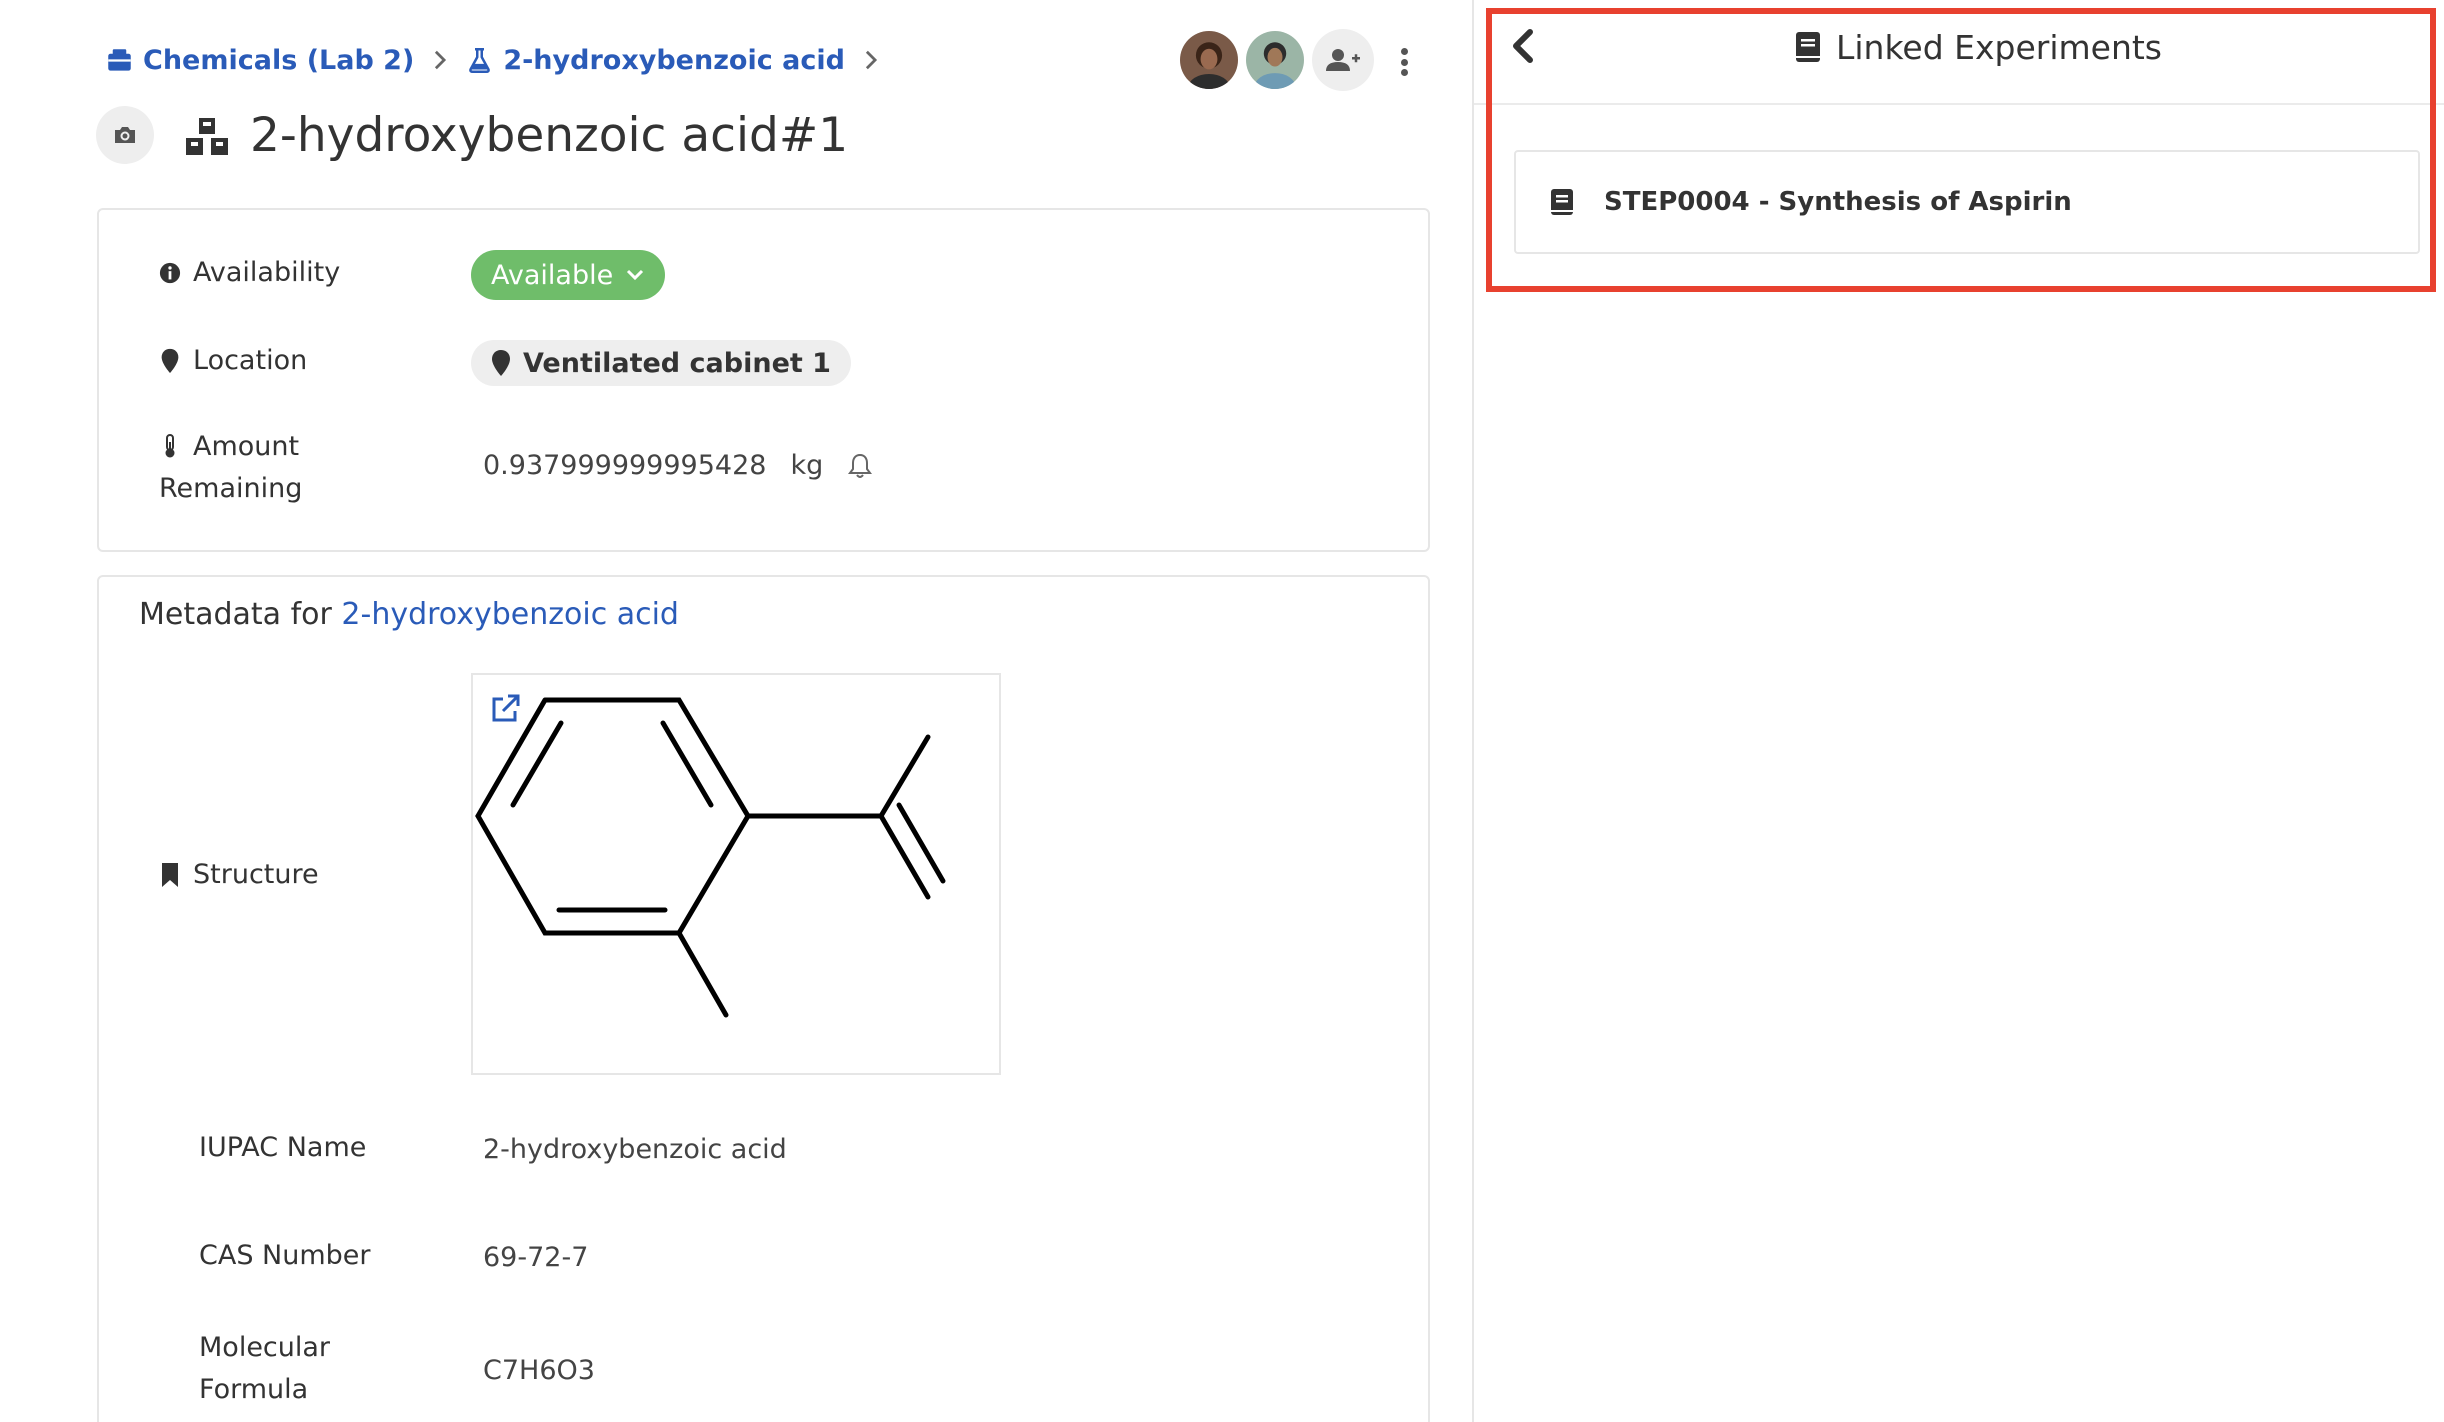  I want to click on availability-dropdown: Available, so click(568, 275).